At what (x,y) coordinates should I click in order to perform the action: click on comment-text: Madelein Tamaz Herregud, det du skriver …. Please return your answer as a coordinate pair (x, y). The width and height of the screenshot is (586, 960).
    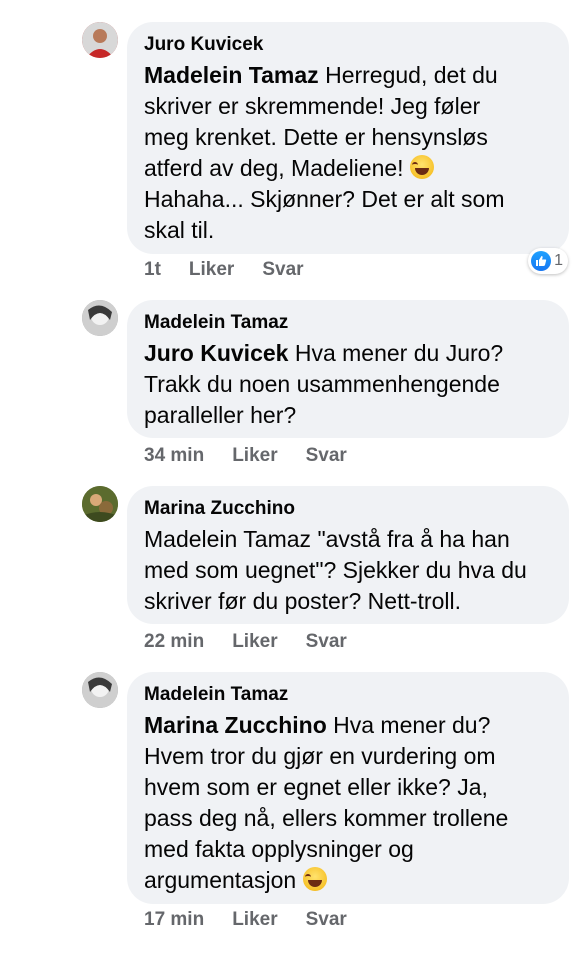
    Looking at the image, I should click on (348, 153).